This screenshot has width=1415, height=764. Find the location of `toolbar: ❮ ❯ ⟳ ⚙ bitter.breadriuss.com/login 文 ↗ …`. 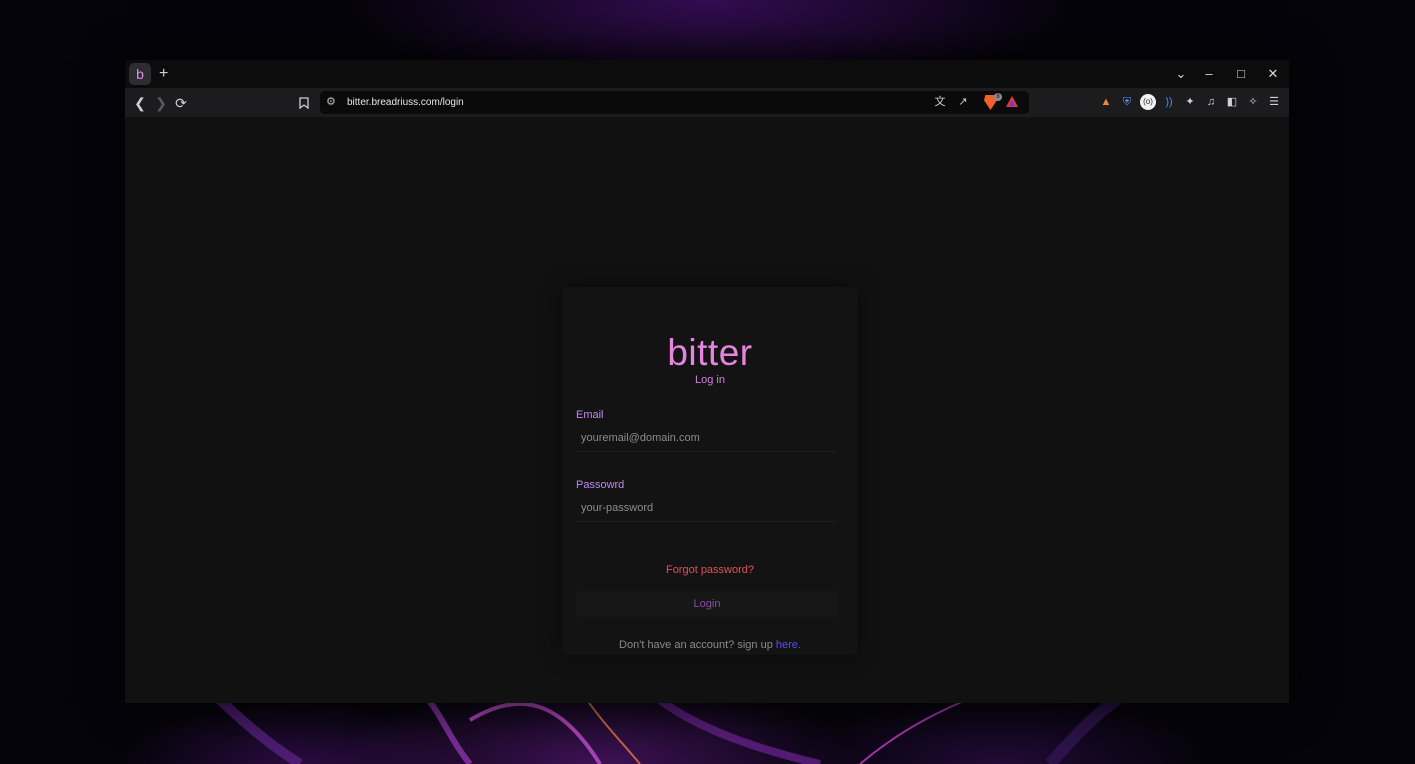

toolbar: ❮ ❯ ⟳ ⚙ bitter.breadriuss.com/login 文 ↗ … is located at coordinates (707, 102).